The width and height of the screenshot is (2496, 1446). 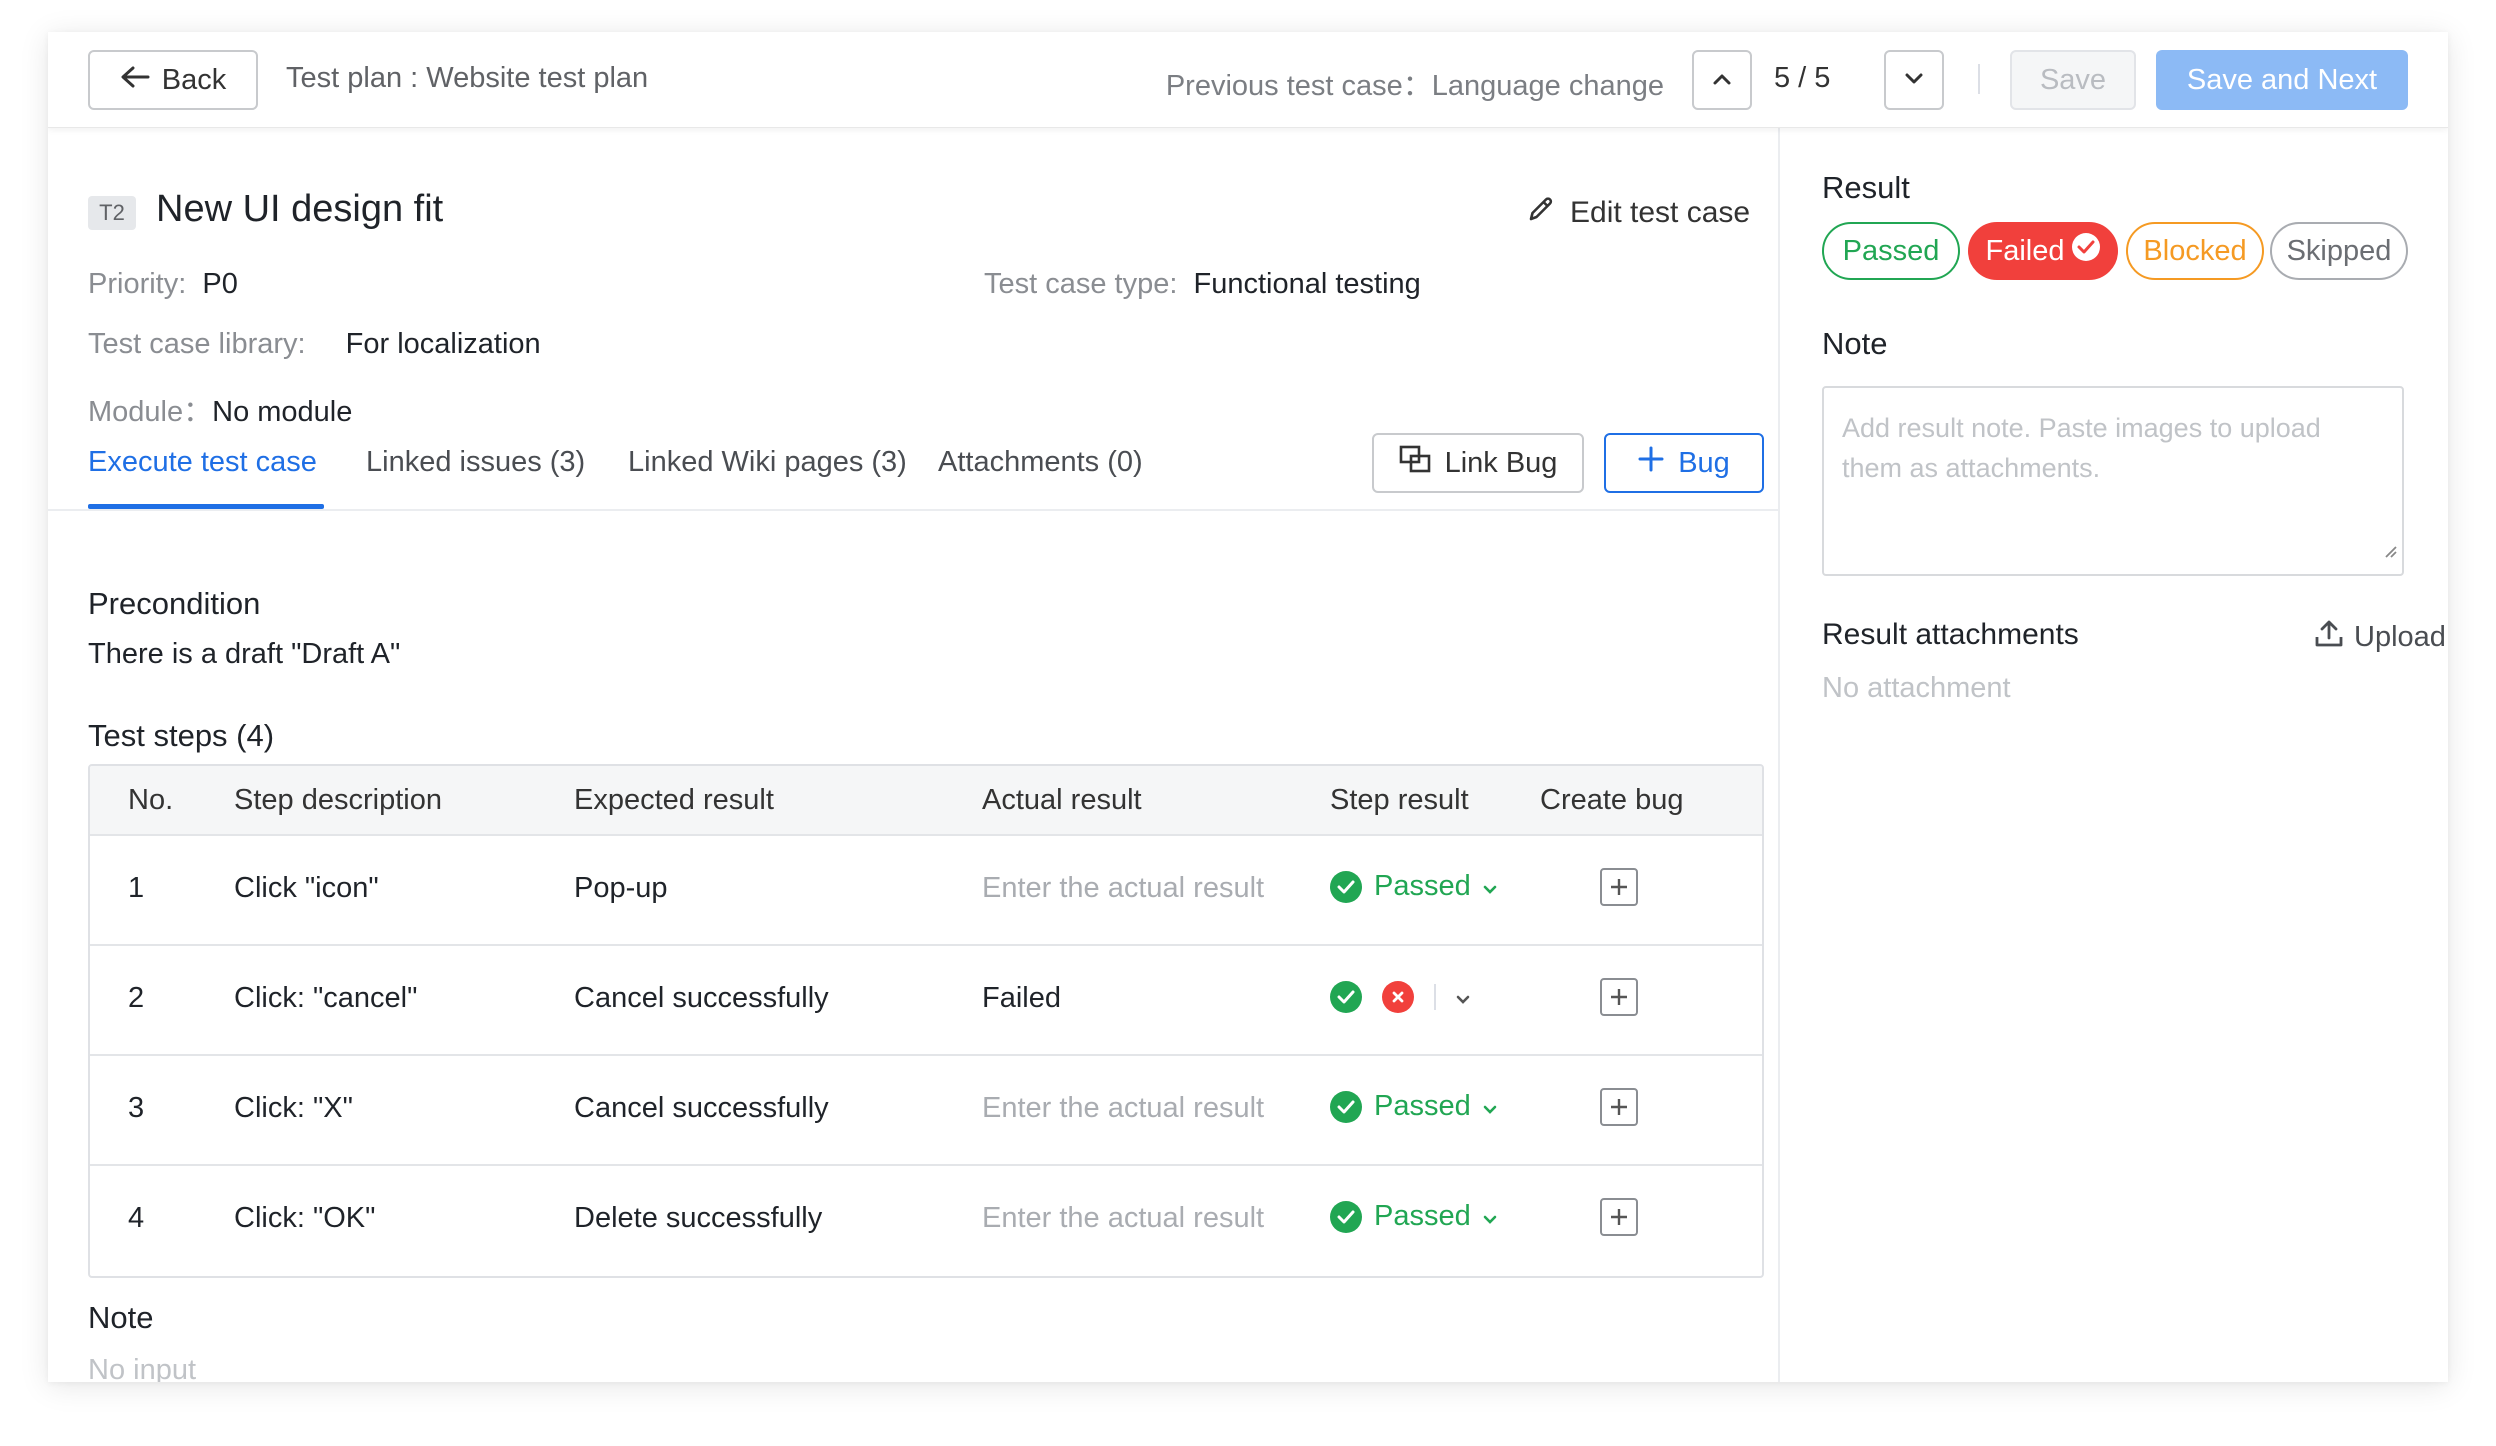 What do you see at coordinates (621, 888) in the screenshot?
I see `step-expected-result: Pop-up` at bounding box center [621, 888].